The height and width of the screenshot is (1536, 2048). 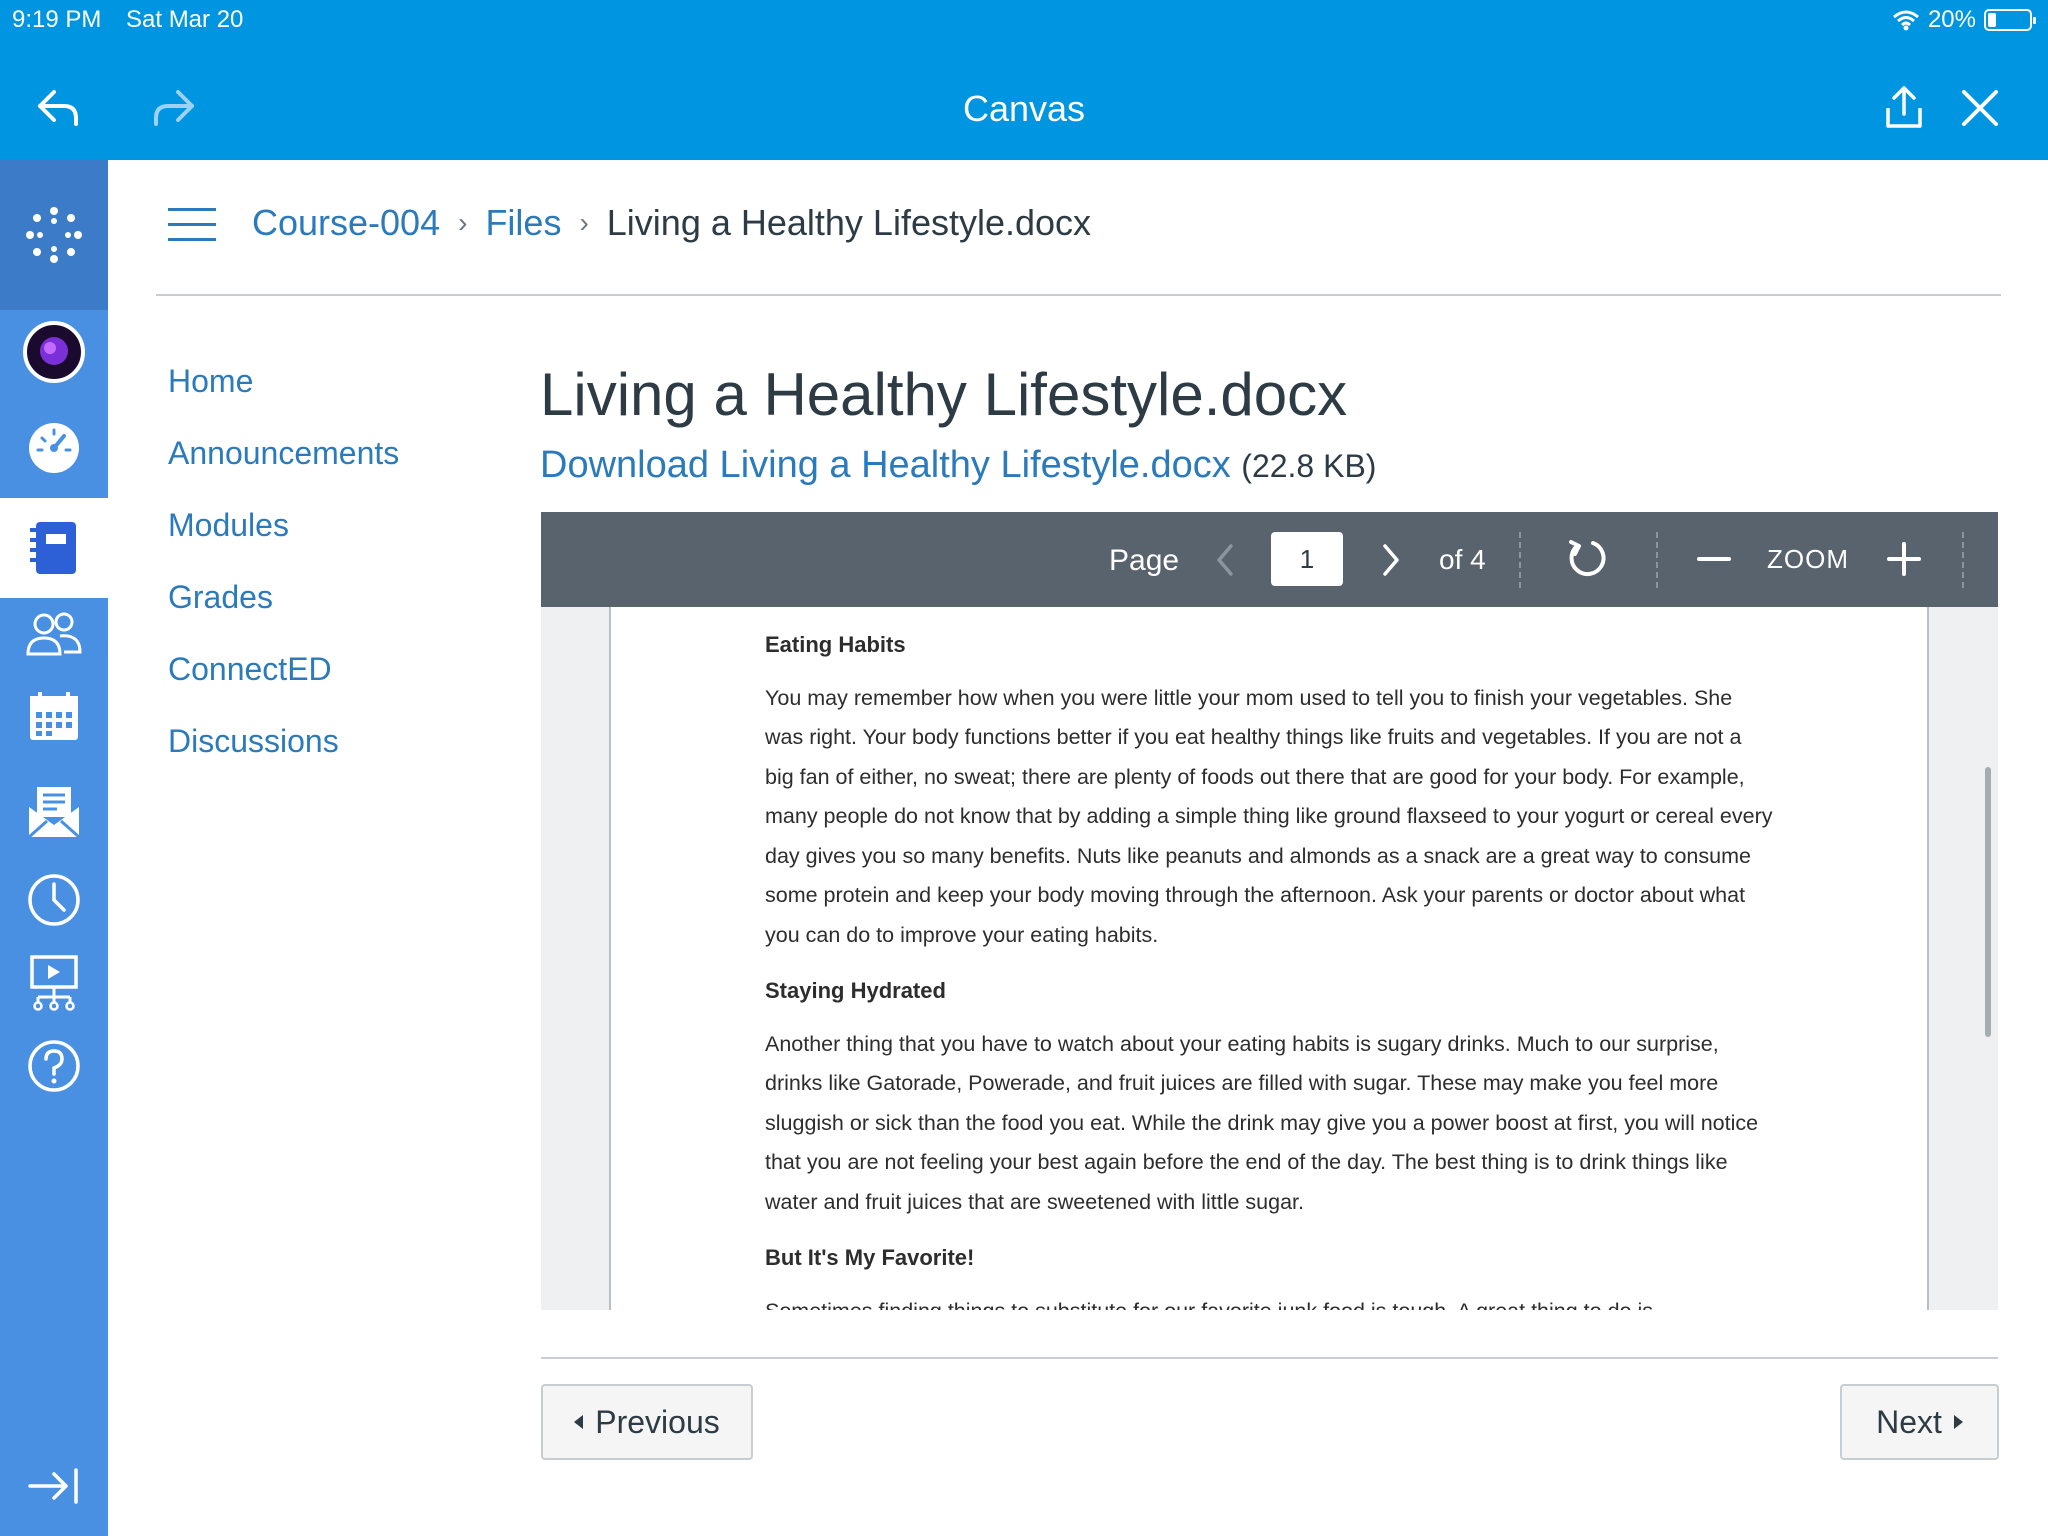 What do you see at coordinates (54, 1486) in the screenshot?
I see `collapse-nav-icon` at bounding box center [54, 1486].